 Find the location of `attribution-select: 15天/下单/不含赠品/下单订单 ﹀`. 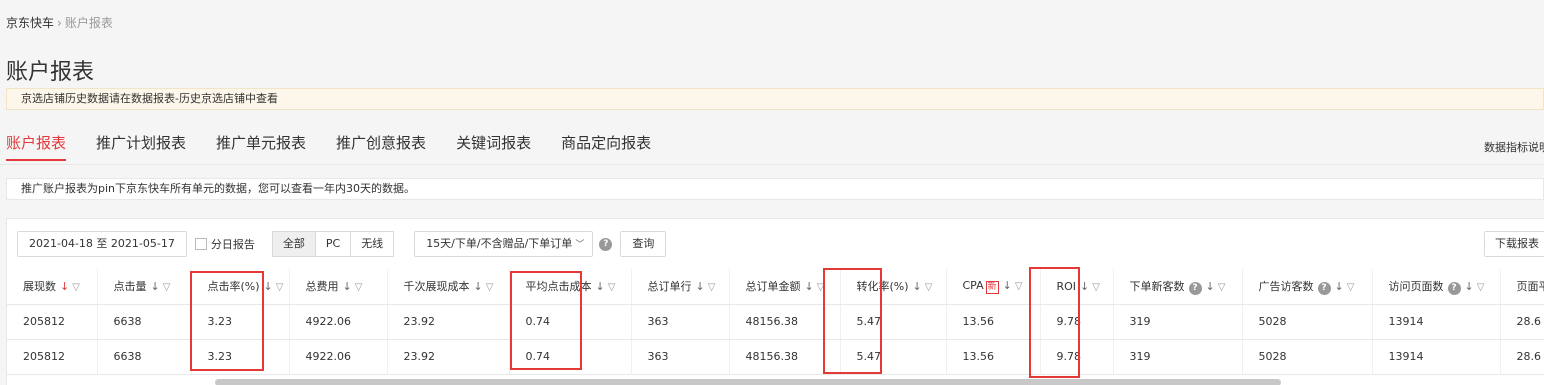

attribution-select: 15天/下单/不含赠品/下单订单 ﹀ is located at coordinates (504, 244).